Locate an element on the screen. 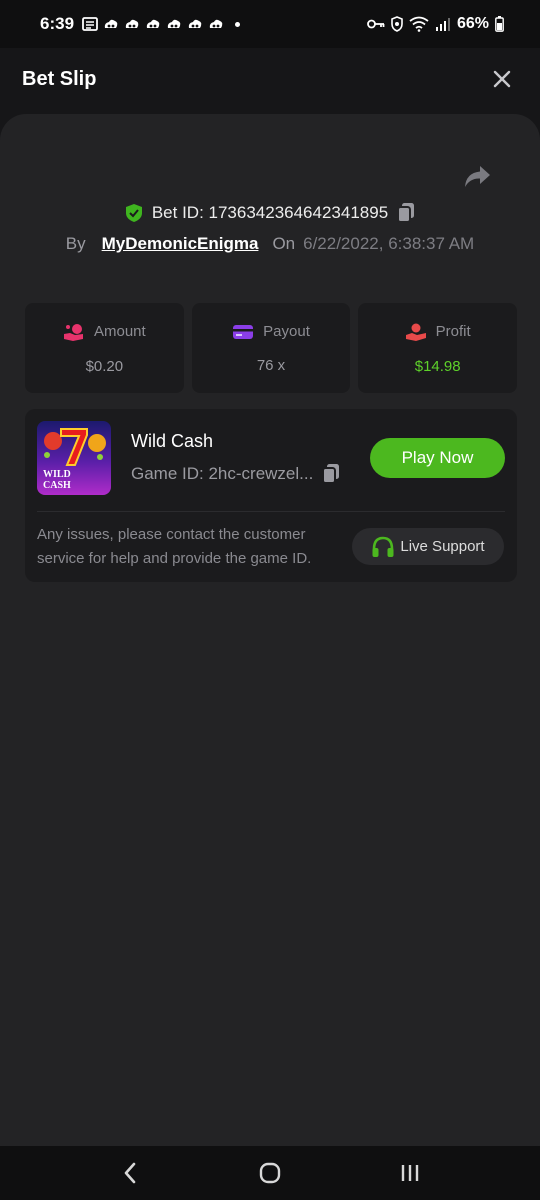 The image size is (540, 1200). more-notifications-dot is located at coordinates (238, 24).